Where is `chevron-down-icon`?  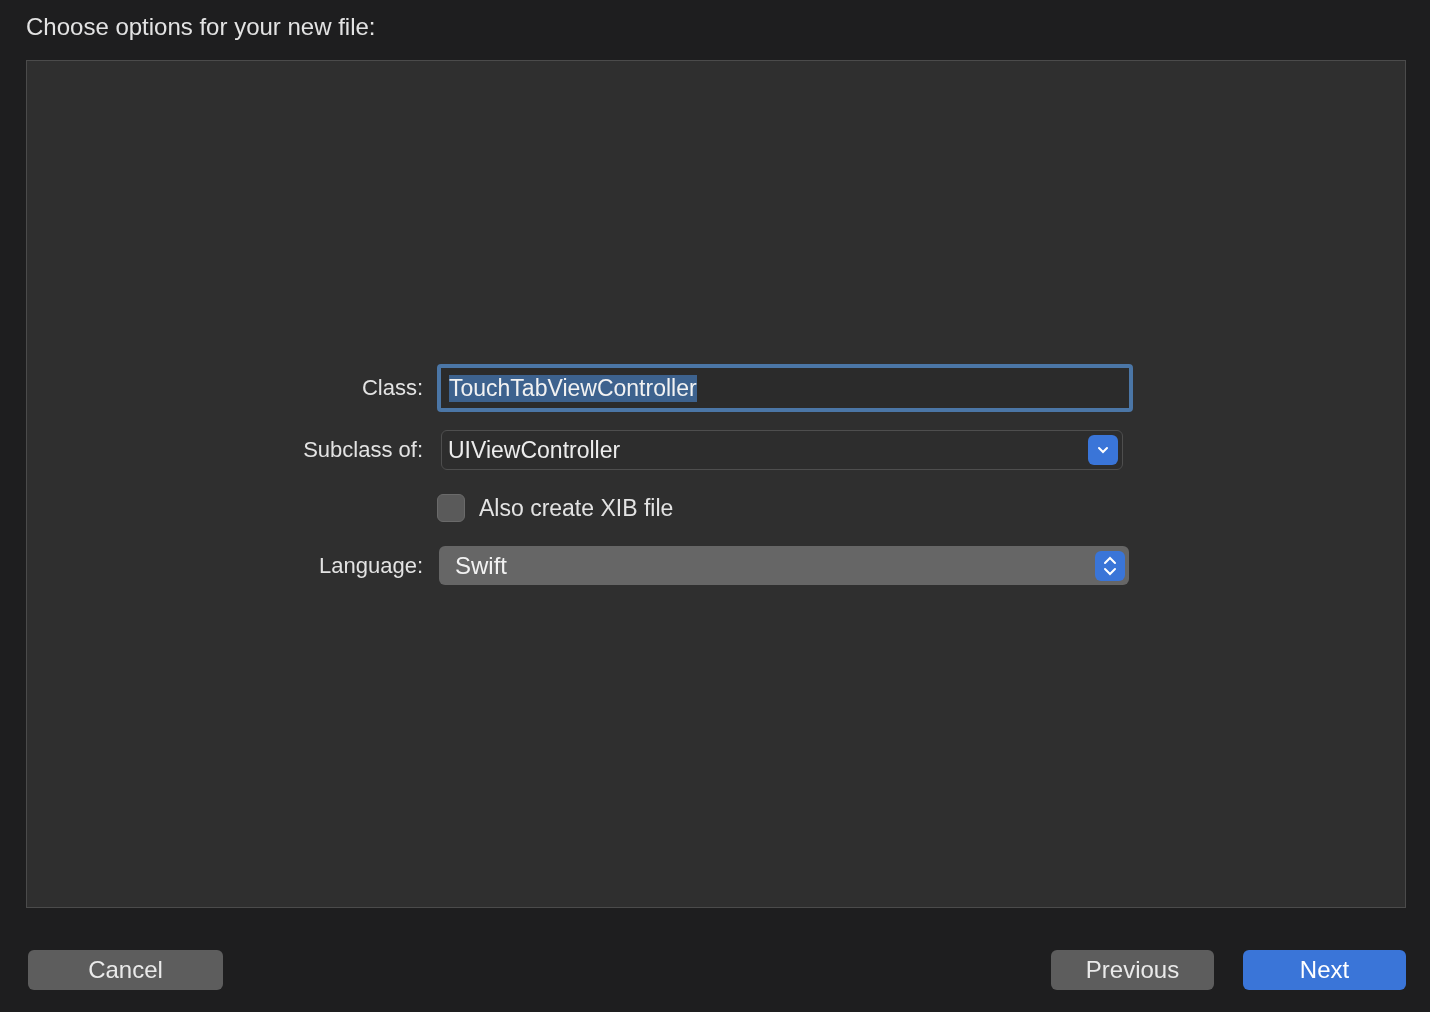 chevron-down-icon is located at coordinates (1103, 450).